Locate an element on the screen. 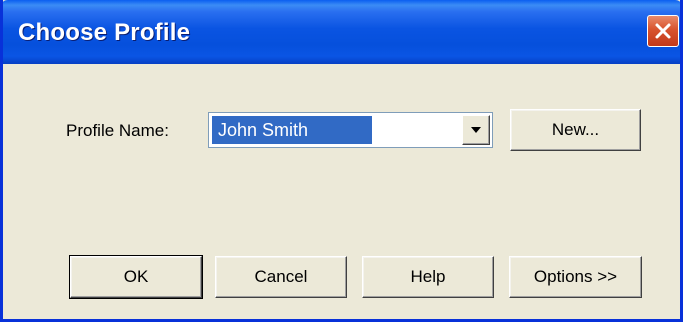 This screenshot has width=683, height=322. help-button: Help is located at coordinates (428, 277).